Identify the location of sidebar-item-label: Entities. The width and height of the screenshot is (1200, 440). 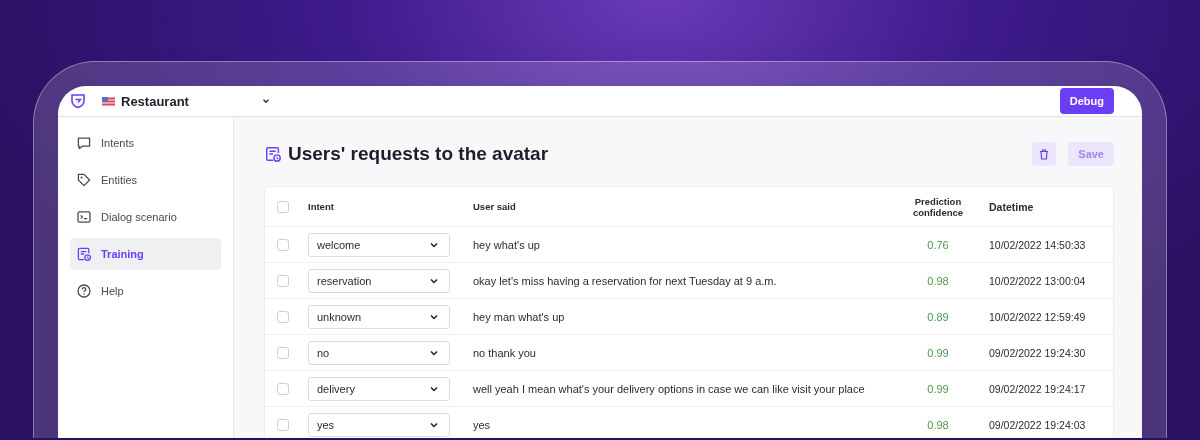
(119, 180).